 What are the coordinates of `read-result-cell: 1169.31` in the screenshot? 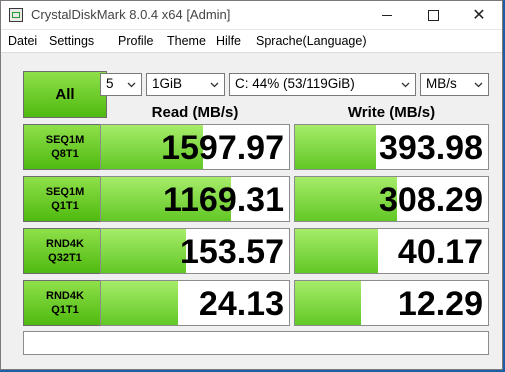 It's located at (195, 199).